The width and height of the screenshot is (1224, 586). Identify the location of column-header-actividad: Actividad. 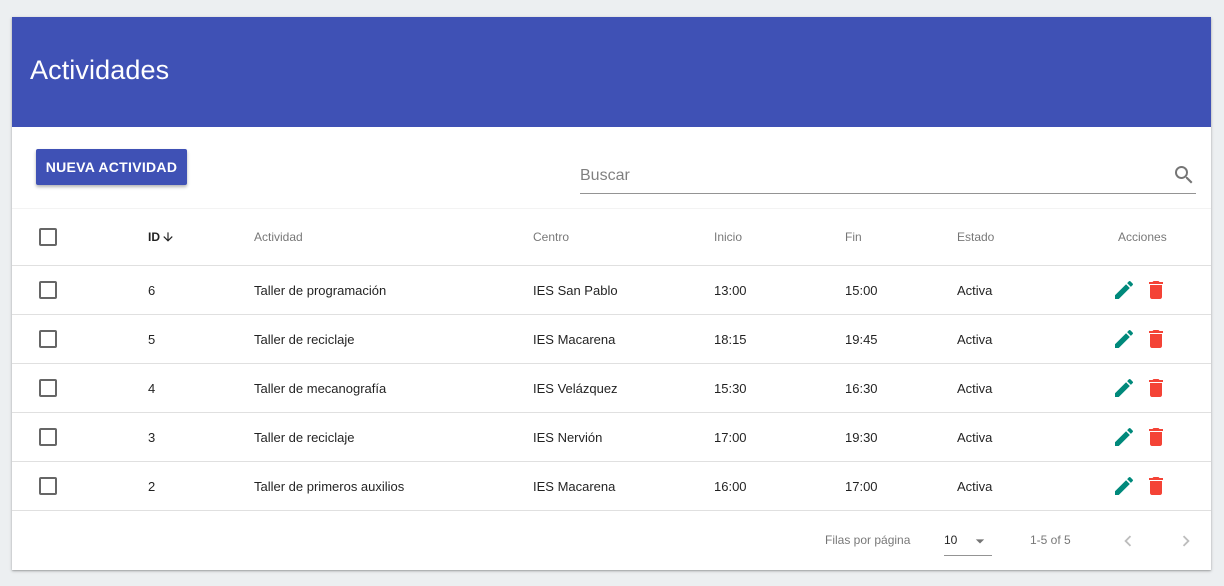
(278, 237).